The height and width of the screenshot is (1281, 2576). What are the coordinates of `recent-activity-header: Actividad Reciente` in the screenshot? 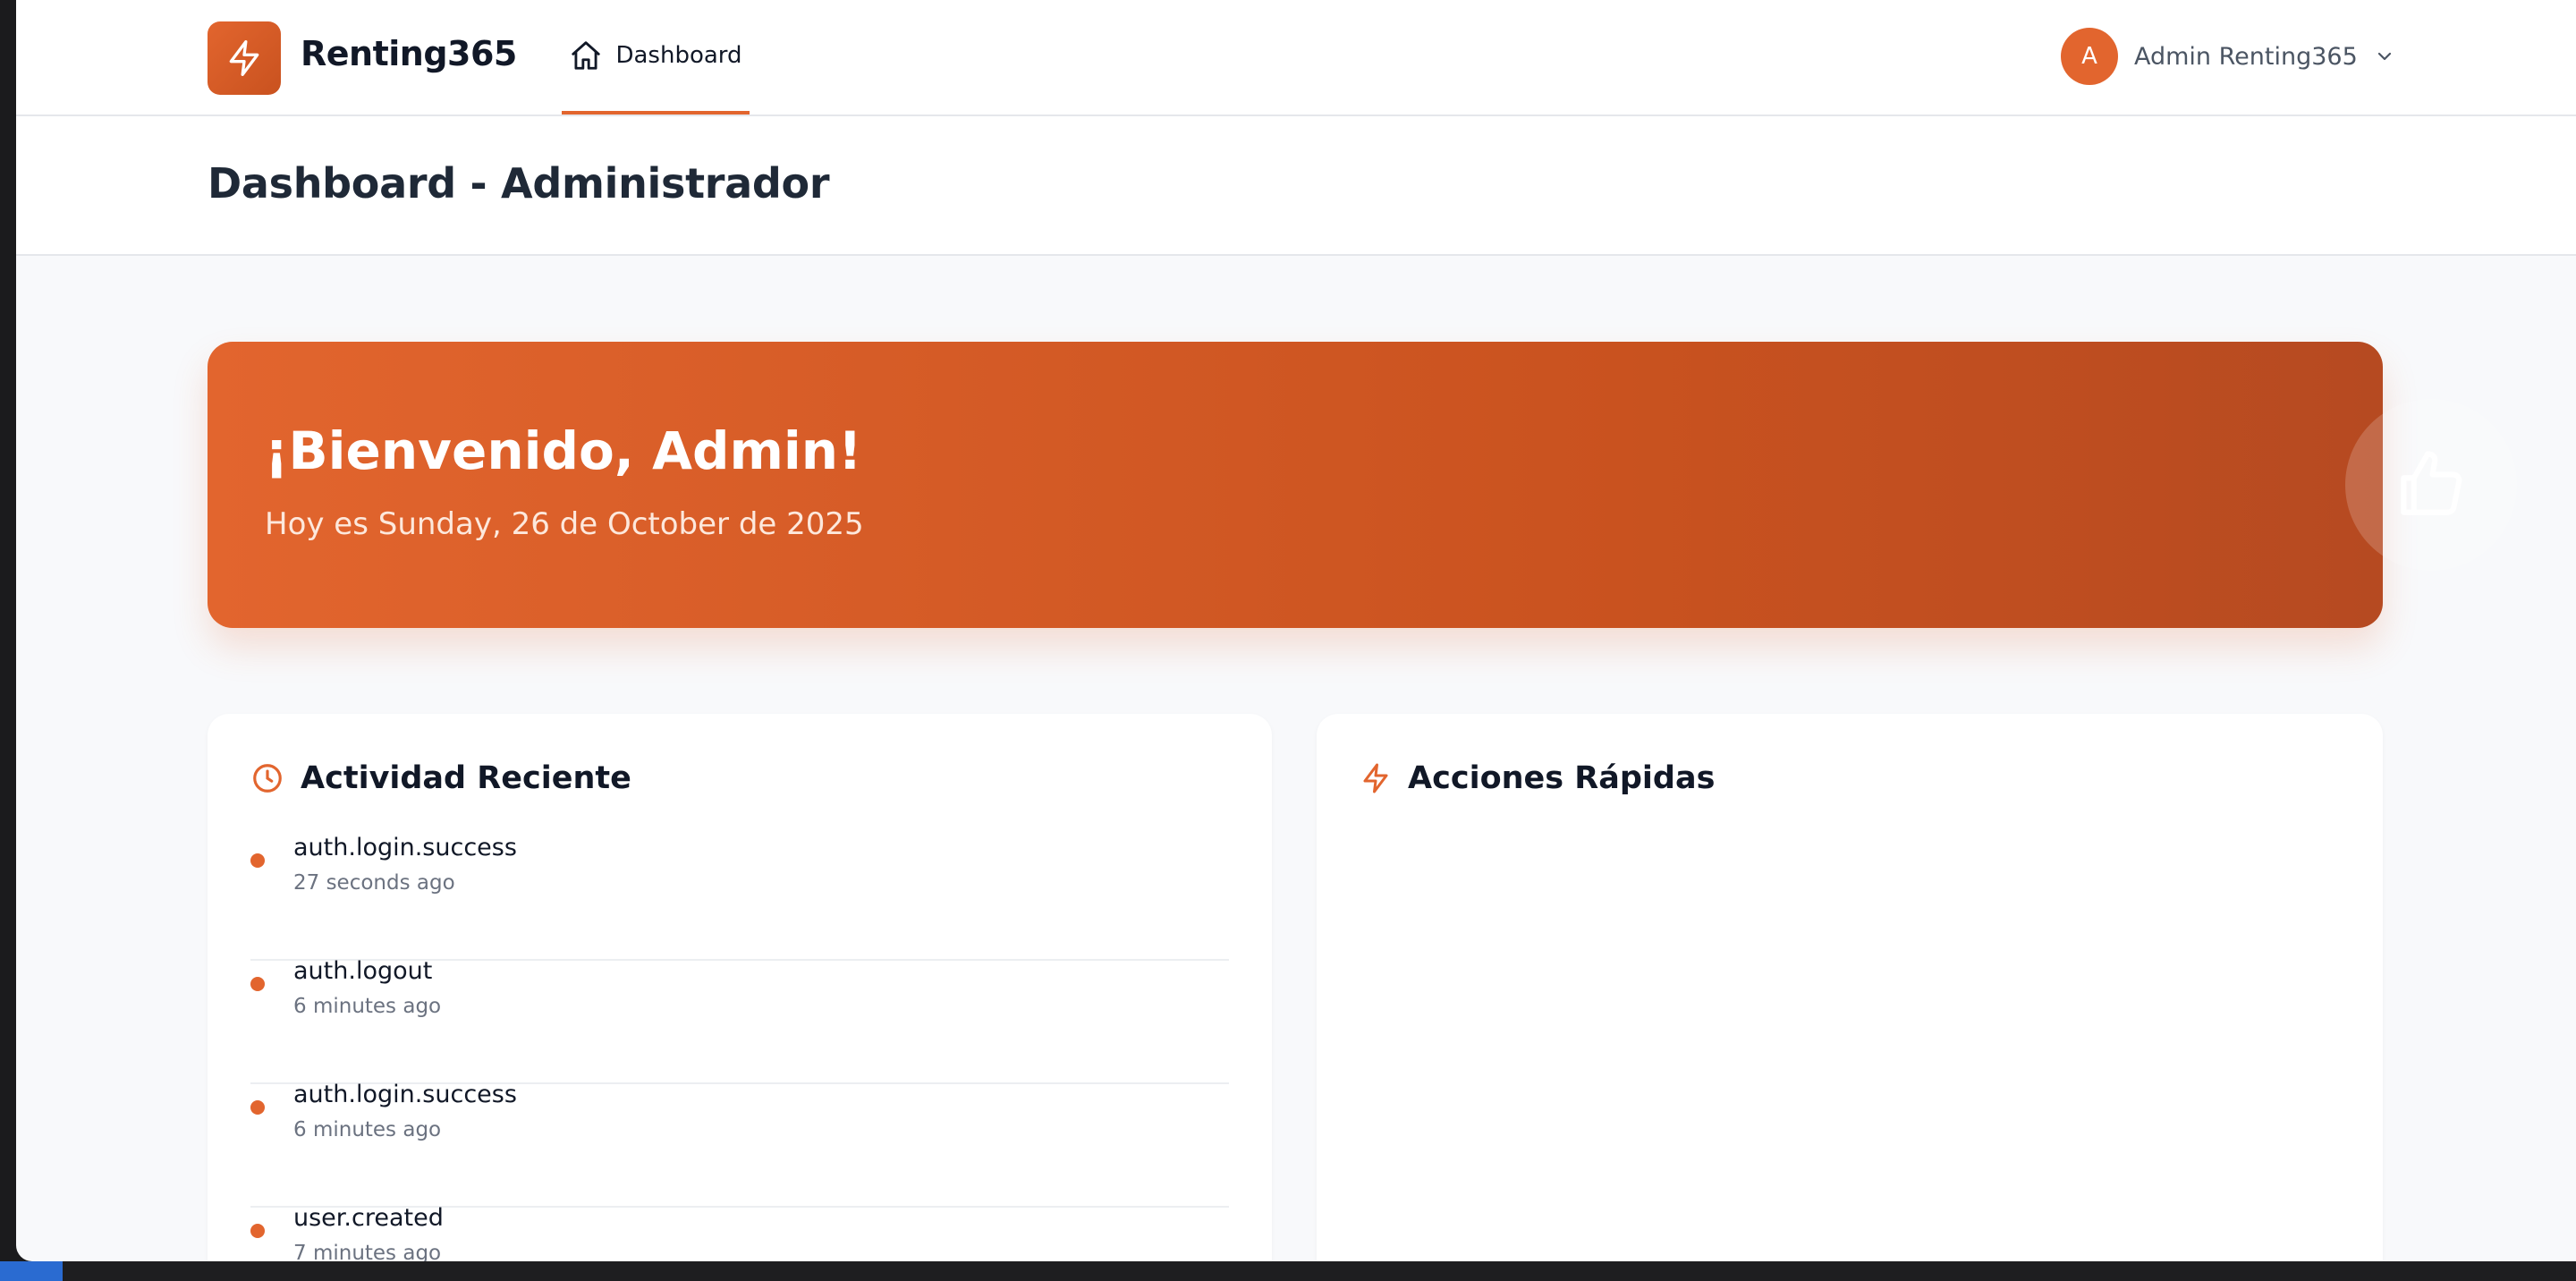 It's located at (440, 778).